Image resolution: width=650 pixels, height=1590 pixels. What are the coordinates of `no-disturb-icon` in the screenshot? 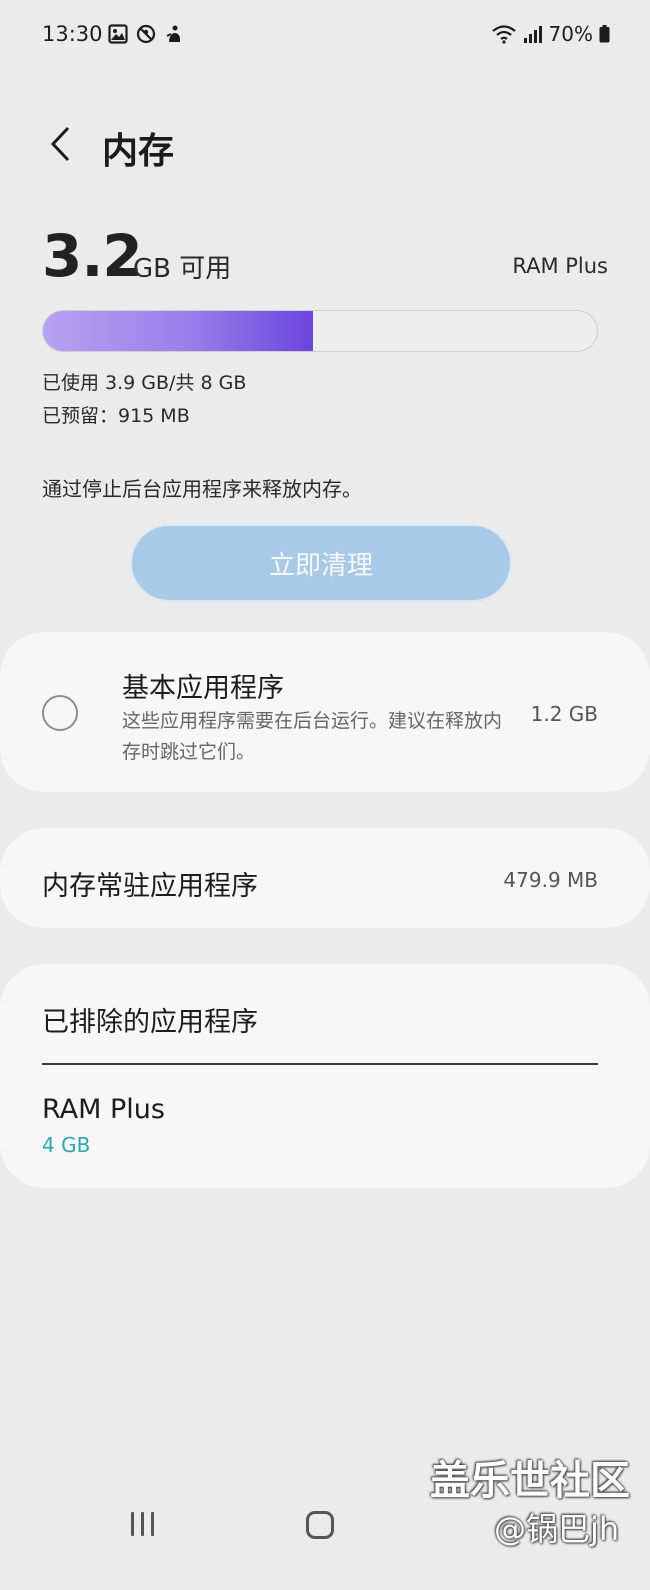 It's located at (146, 34).